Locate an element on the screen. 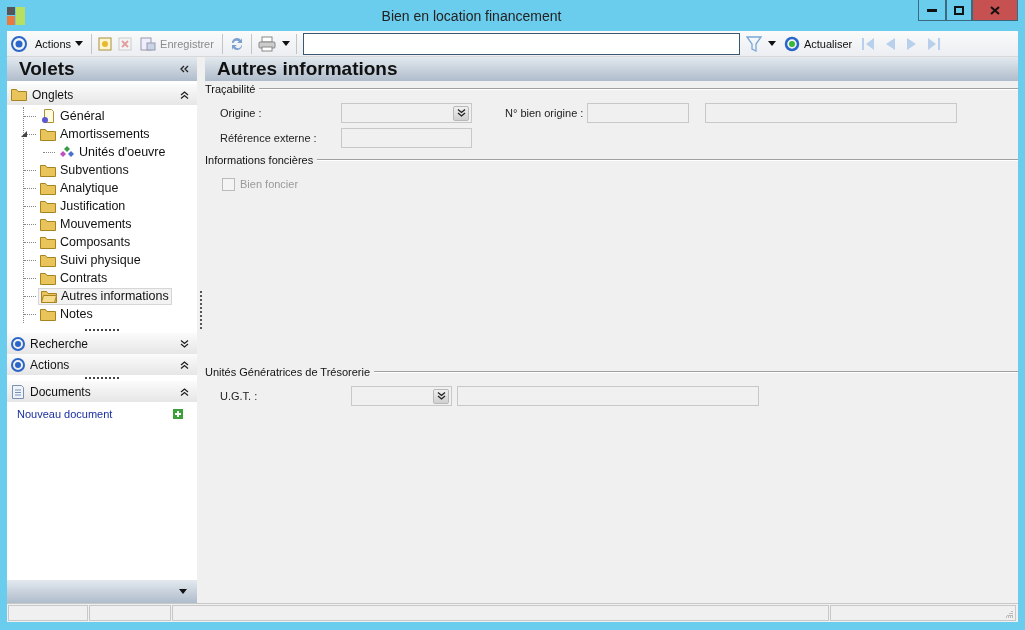  sidebar-title: Volets is located at coordinates (47, 69).